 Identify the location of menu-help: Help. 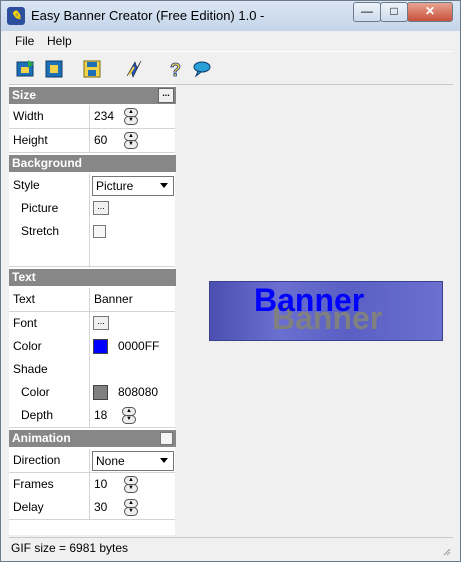
(59, 41).